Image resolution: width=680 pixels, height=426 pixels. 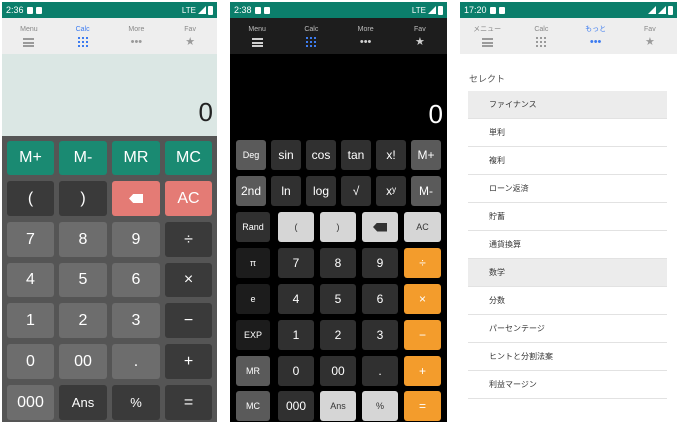 I want to click on list-item-fractions: 分数, so click(x=567, y=301).